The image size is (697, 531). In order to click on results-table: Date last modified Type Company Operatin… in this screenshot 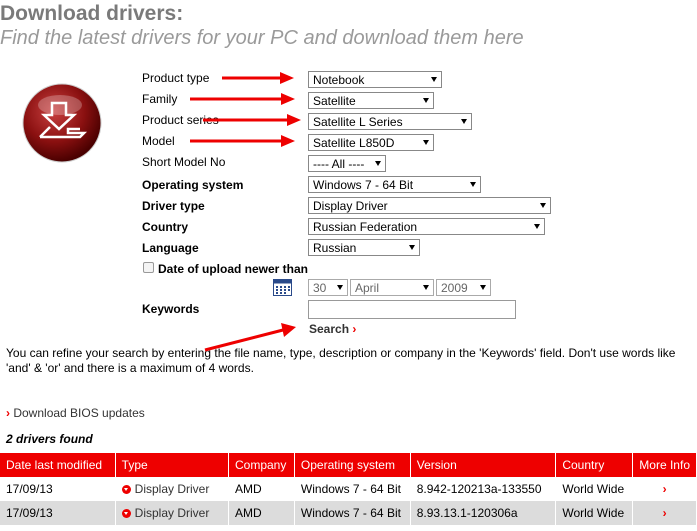, I will do `click(348, 489)`.